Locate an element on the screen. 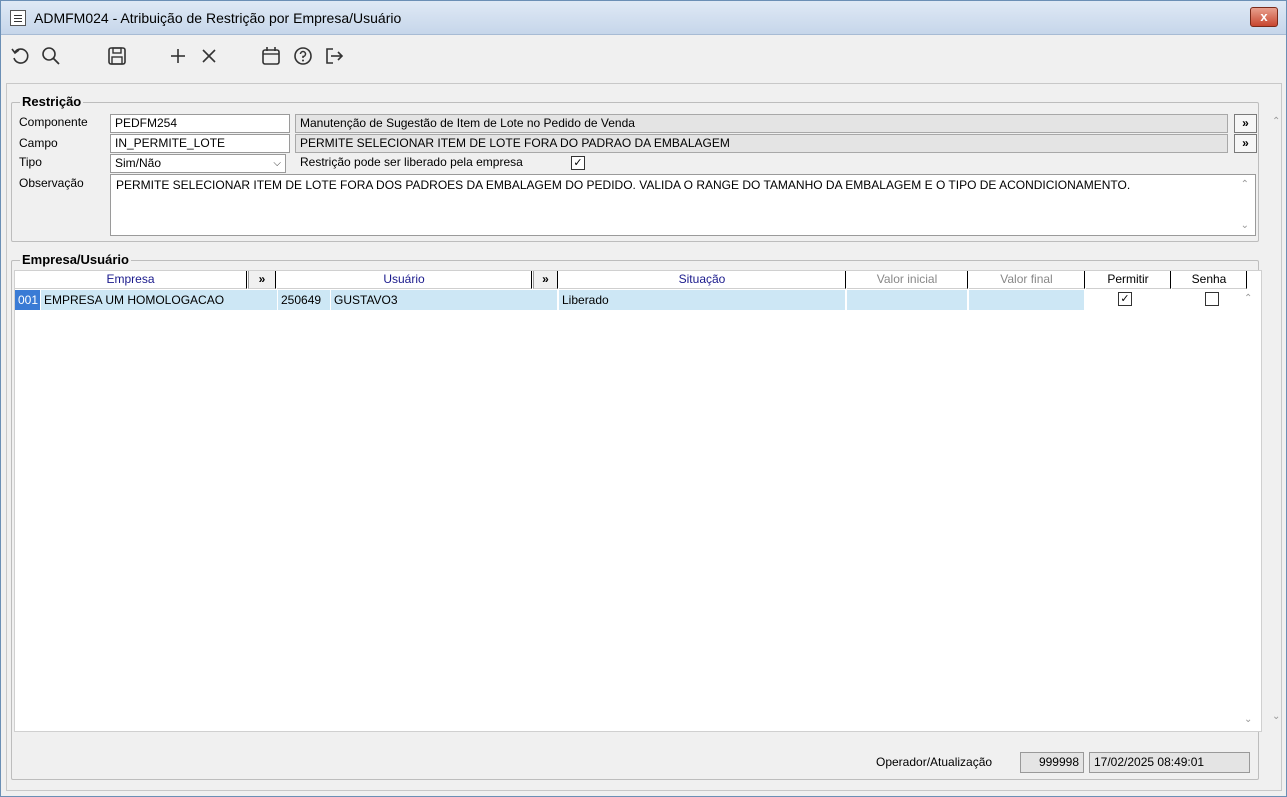 Image resolution: width=1287 pixels, height=797 pixels. tipo-value: Sim/Não is located at coordinates (138, 163).